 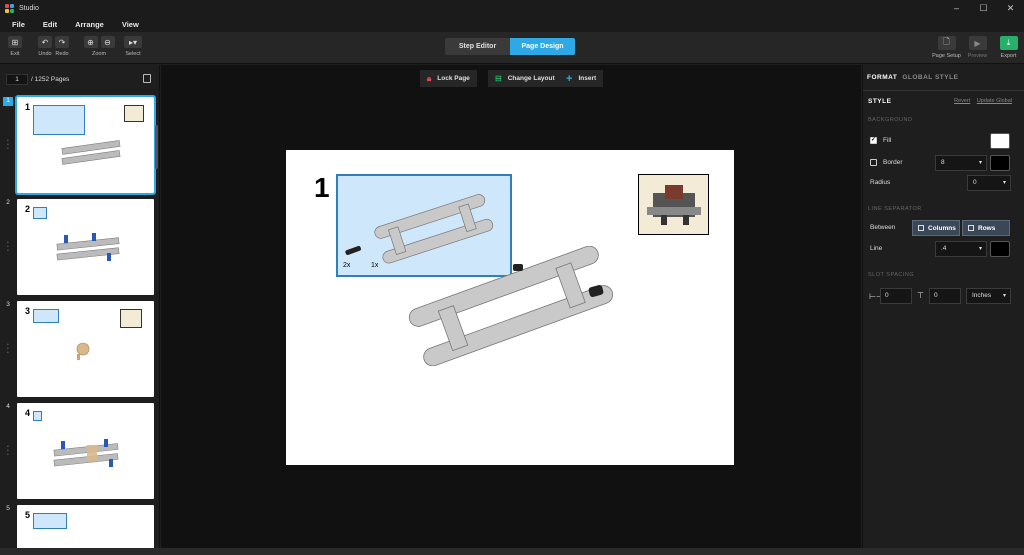 I want to click on menu-view: View, so click(x=130, y=24).